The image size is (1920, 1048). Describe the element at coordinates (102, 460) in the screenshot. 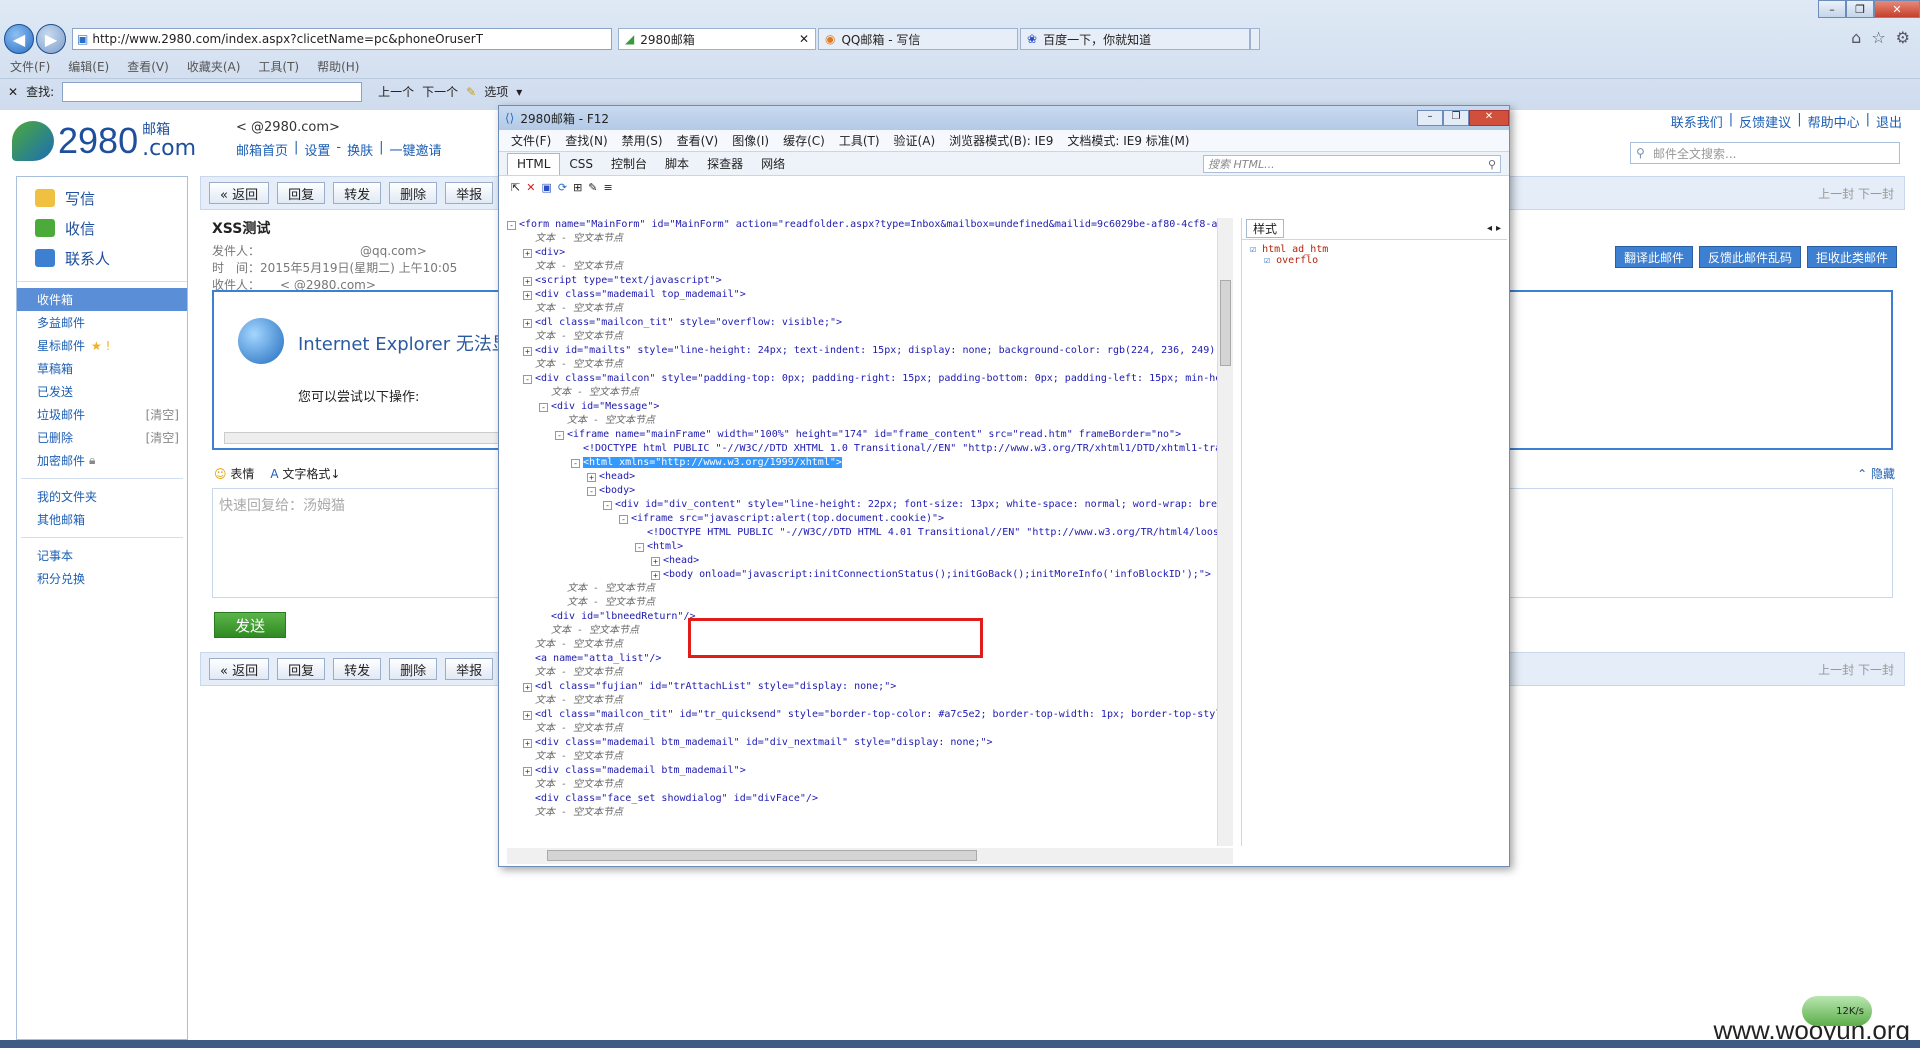

I see `sidebar-item-encrypted: 加密邮件 🔒︎` at that location.